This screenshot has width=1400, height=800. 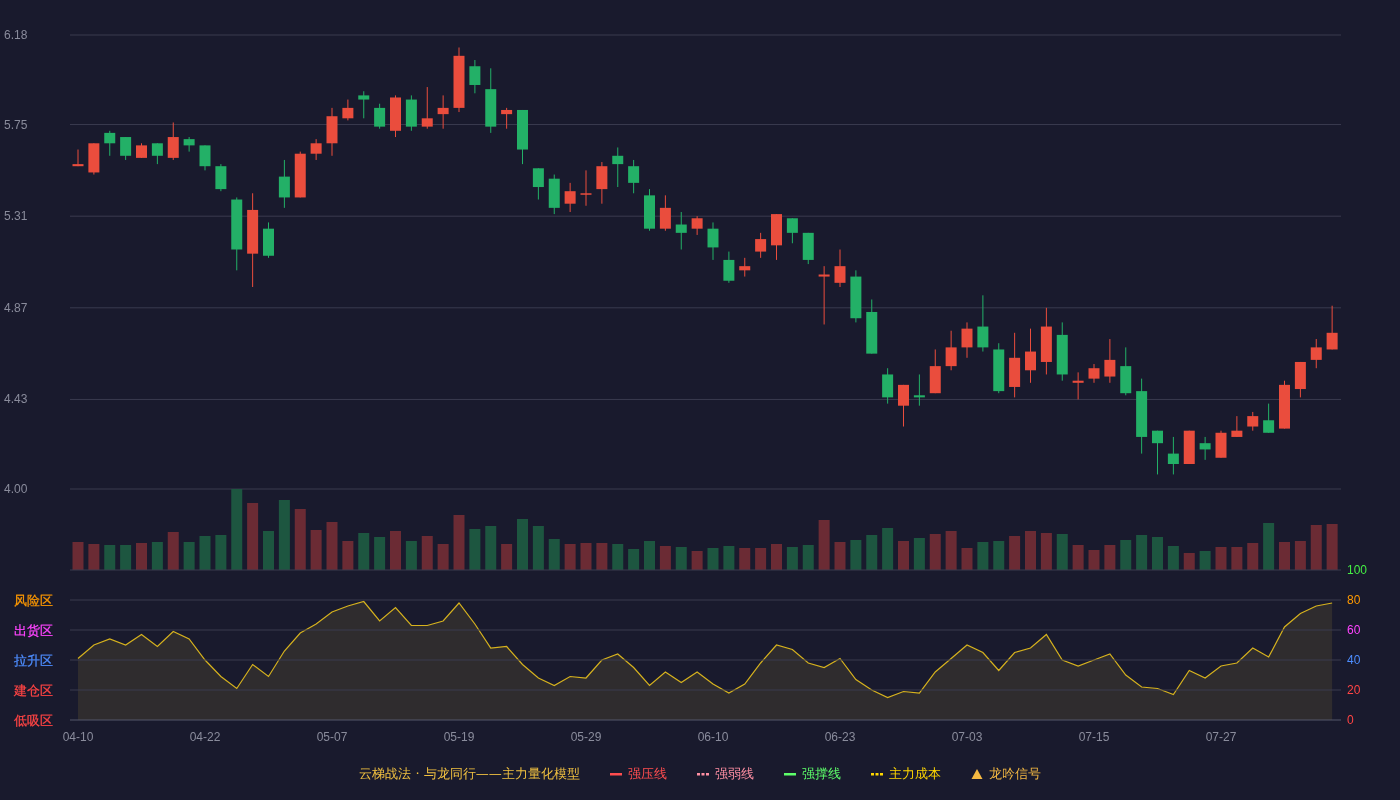 I want to click on y-axis-label: 100, so click(x=1357, y=570).